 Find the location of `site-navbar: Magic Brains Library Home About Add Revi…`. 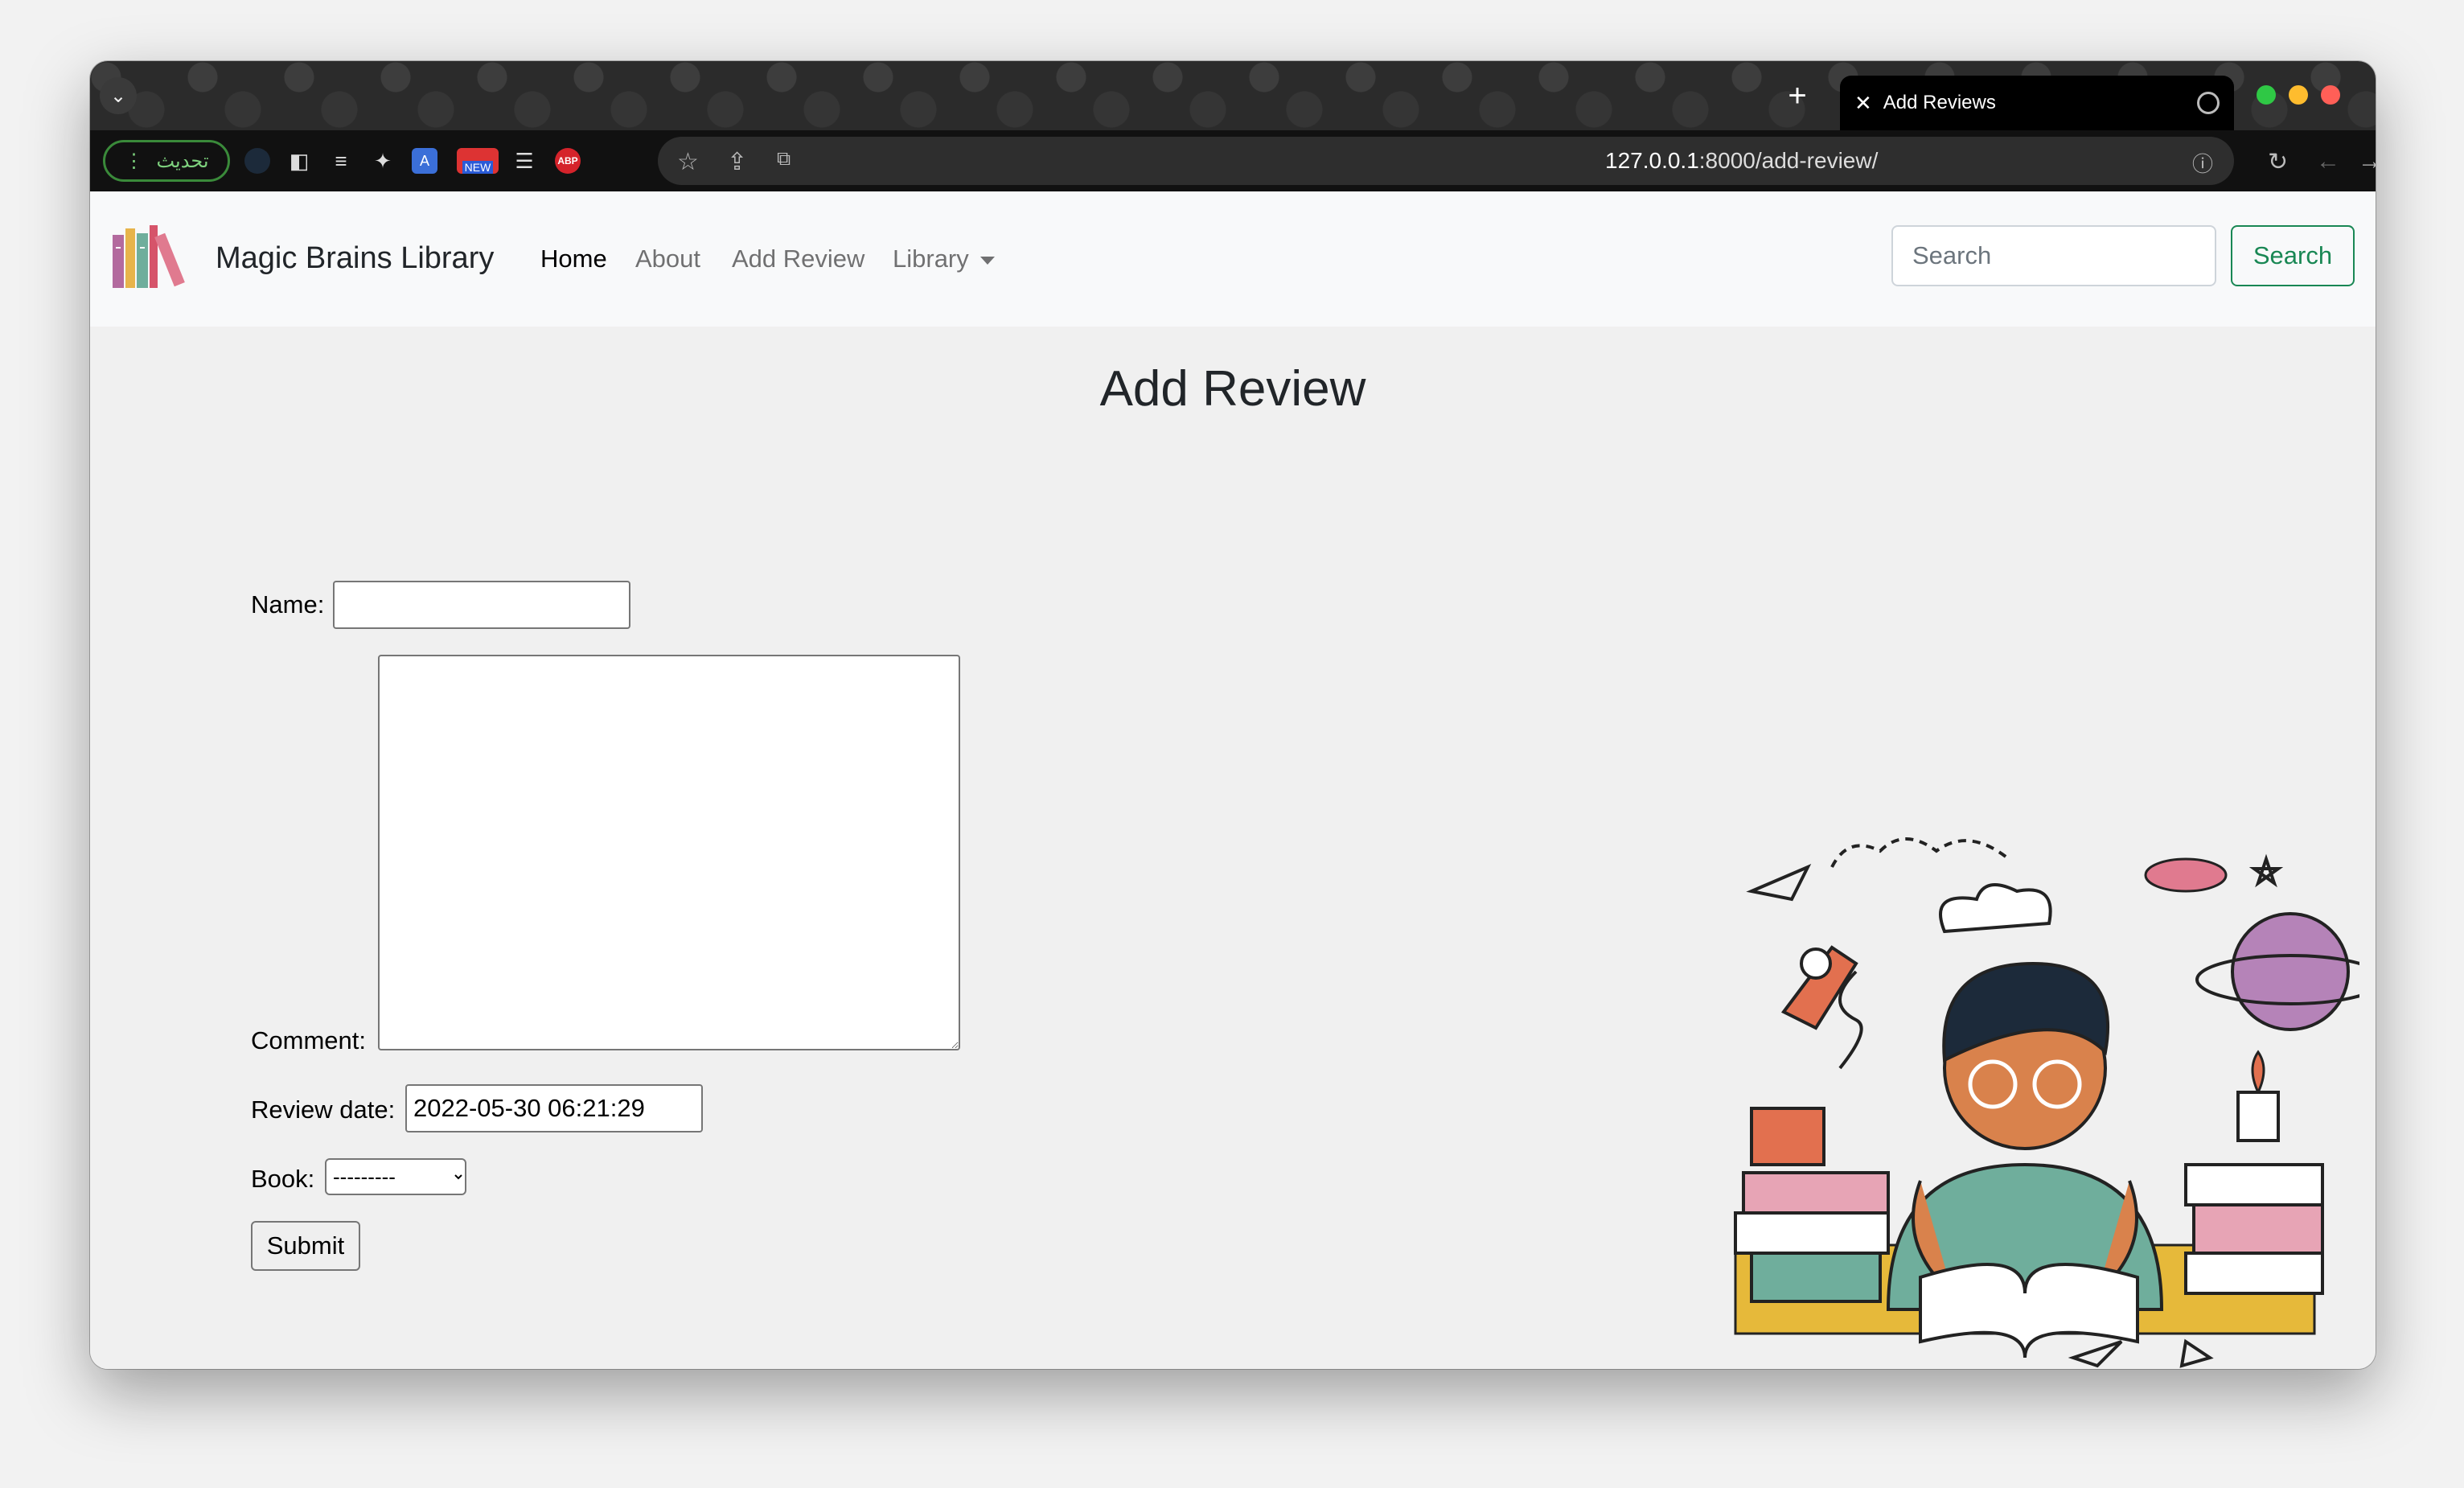

site-navbar: Magic Brains Library Home About Add Revi… is located at coordinates (1233, 259).